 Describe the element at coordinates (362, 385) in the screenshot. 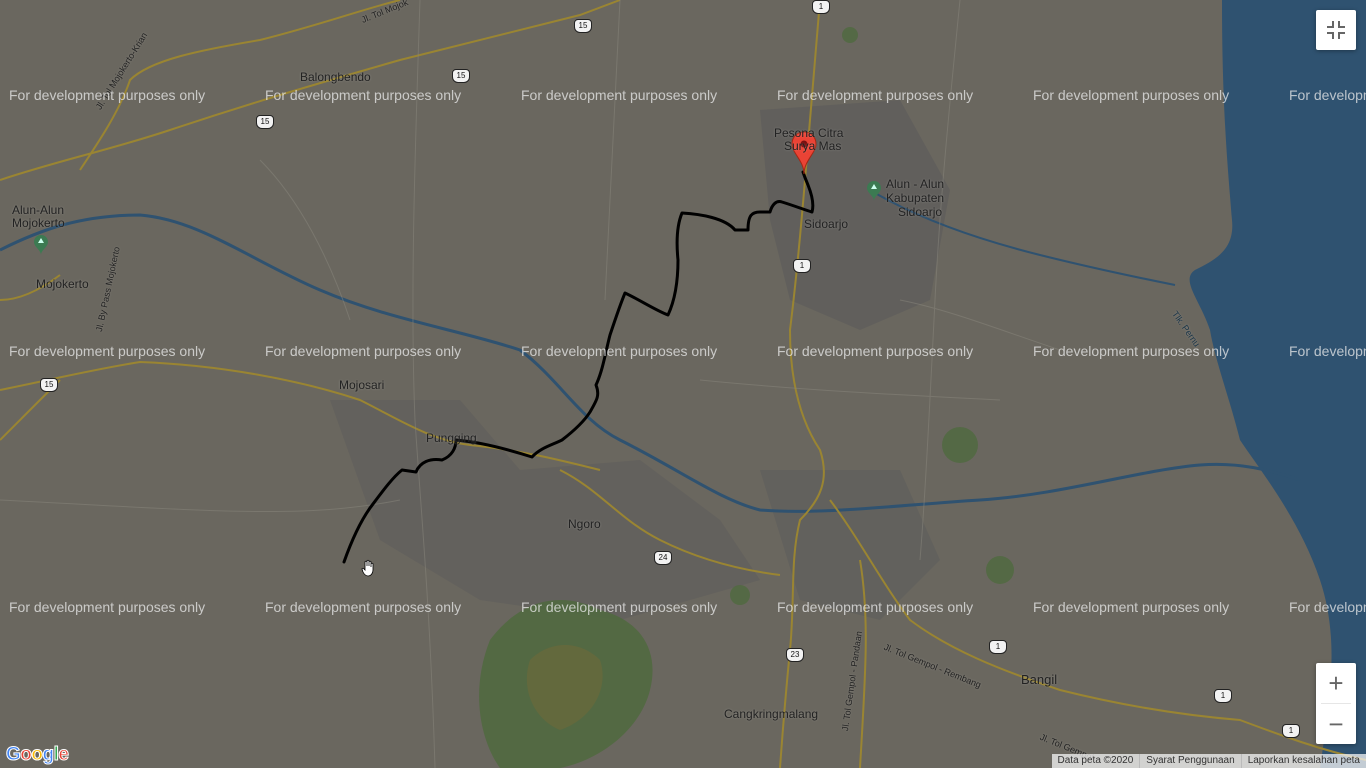

I see `place-label: Mojosari` at that location.